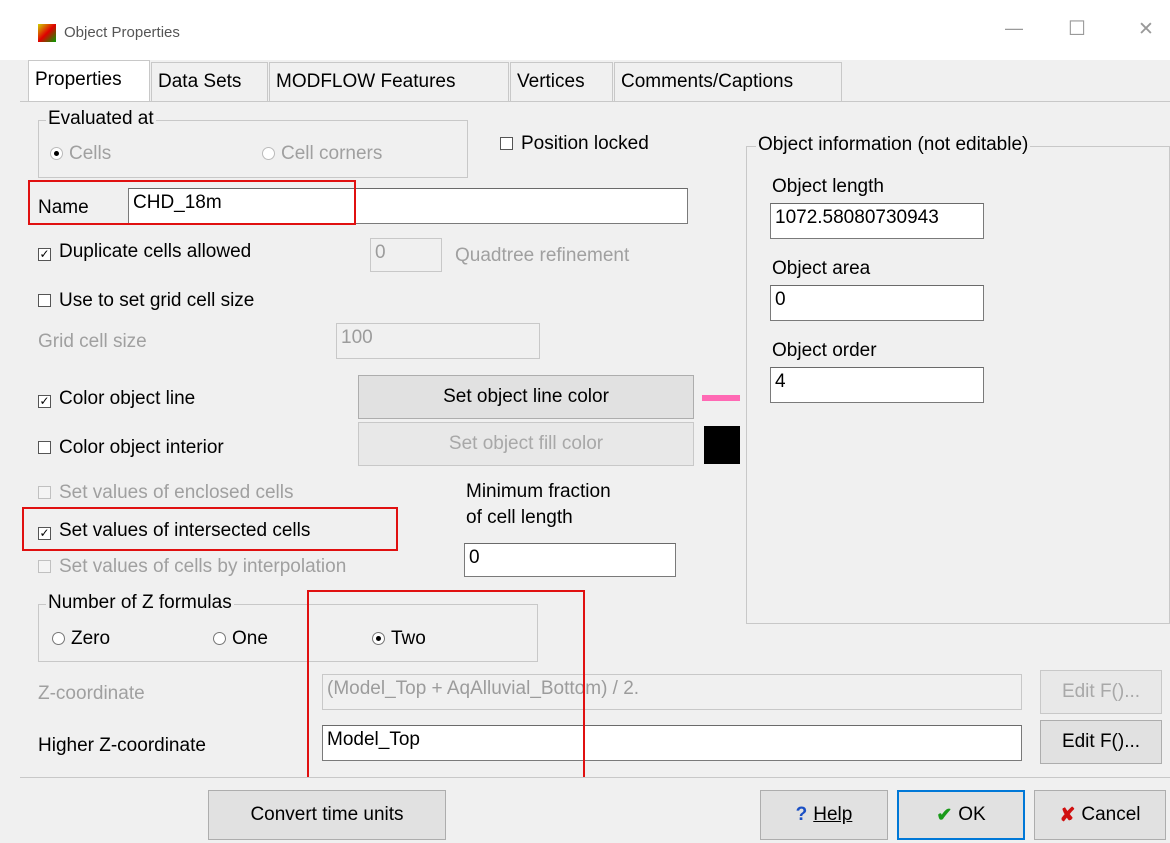 The image size is (1170, 843). What do you see at coordinates (122, 745) in the screenshot?
I see `higher-z-label: Higher Z-coordinate` at bounding box center [122, 745].